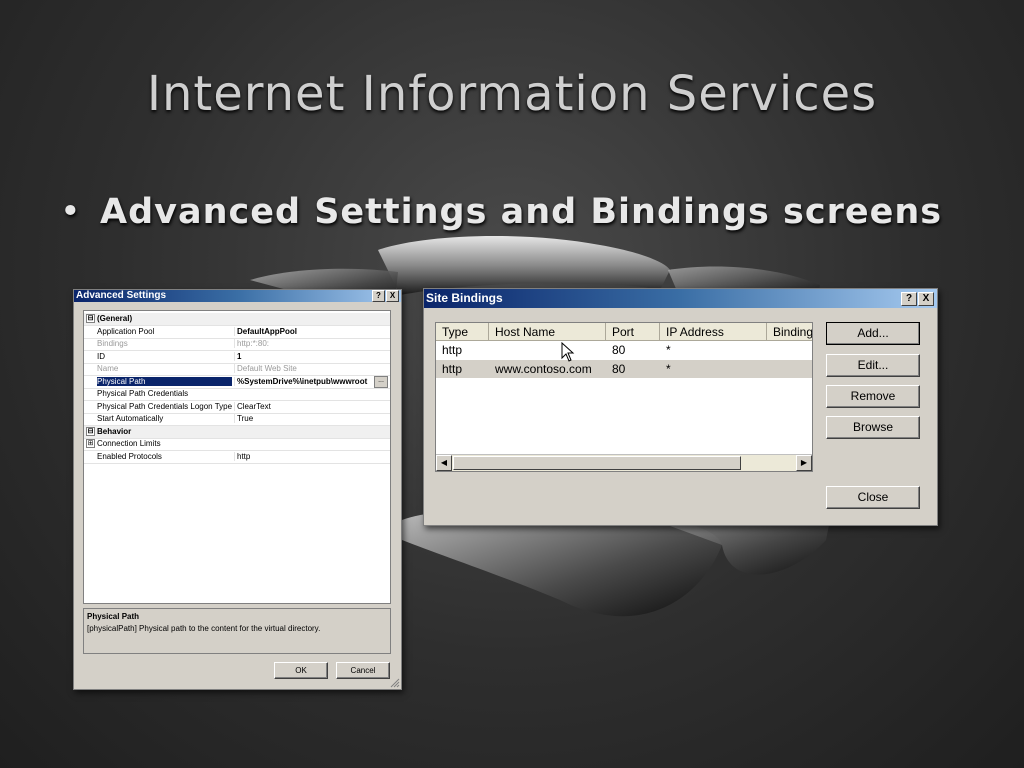 The height and width of the screenshot is (768, 1024). What do you see at coordinates (130, 418) in the screenshot?
I see `property-key: Start Automatically` at bounding box center [130, 418].